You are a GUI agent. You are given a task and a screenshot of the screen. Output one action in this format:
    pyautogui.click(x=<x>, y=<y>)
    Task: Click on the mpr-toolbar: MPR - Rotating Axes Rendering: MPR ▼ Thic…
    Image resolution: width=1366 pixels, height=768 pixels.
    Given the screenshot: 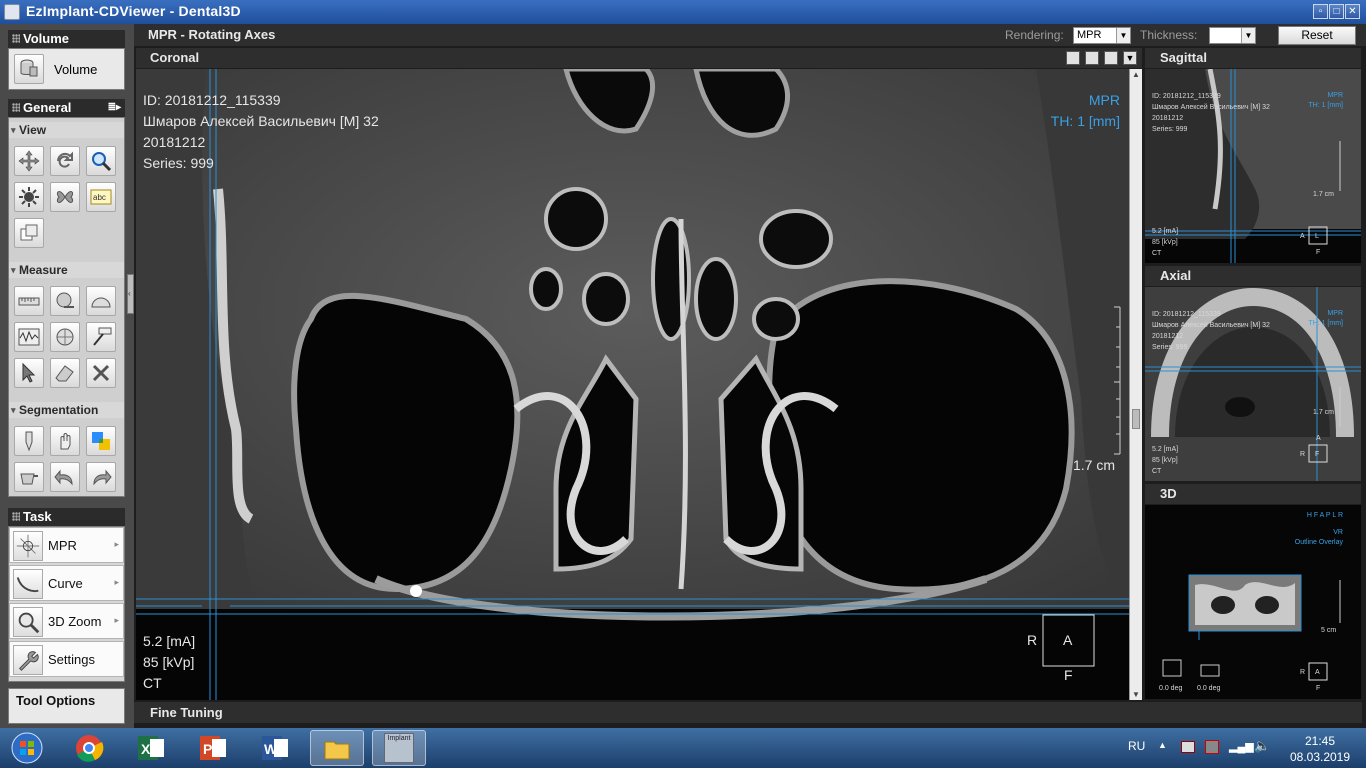 What is the action you would take?
    pyautogui.click(x=750, y=35)
    